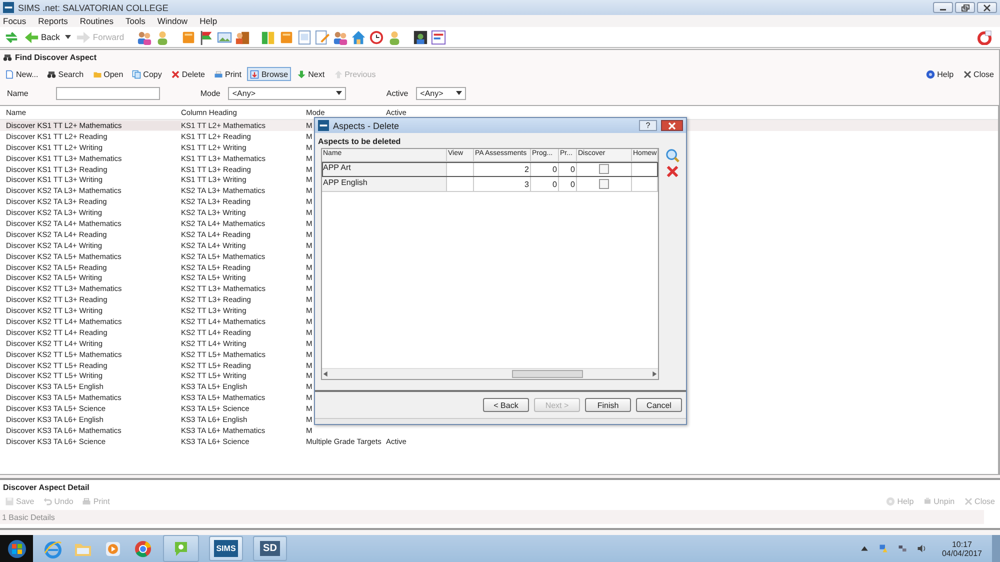  Describe the element at coordinates (338, 74) in the screenshot. I see `up-arrow-icon` at that location.